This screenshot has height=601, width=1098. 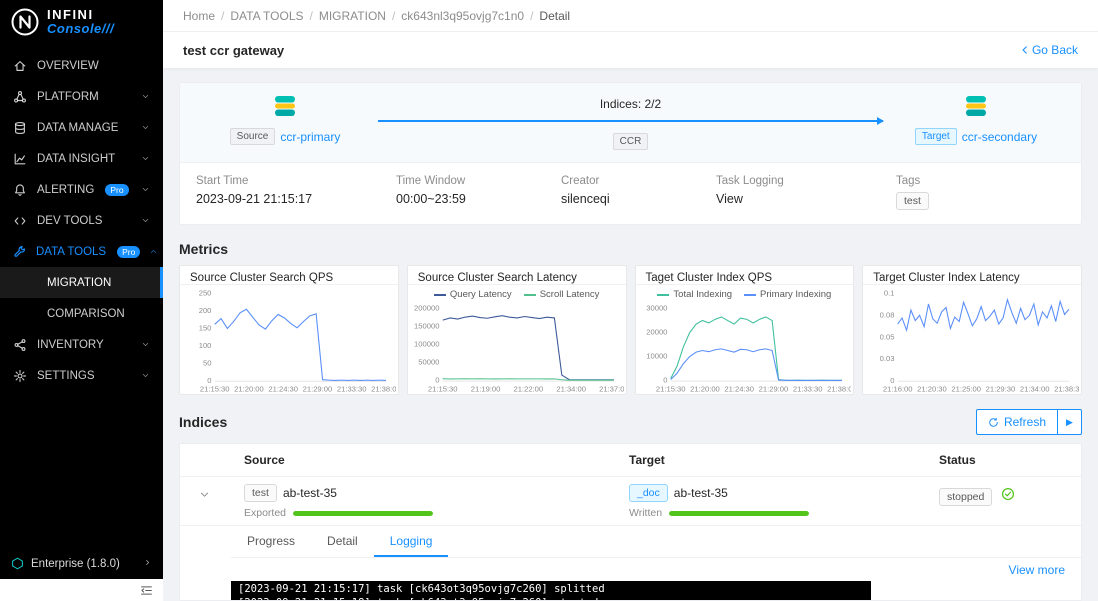 What do you see at coordinates (20, 189) in the screenshot?
I see `bell-icon` at bounding box center [20, 189].